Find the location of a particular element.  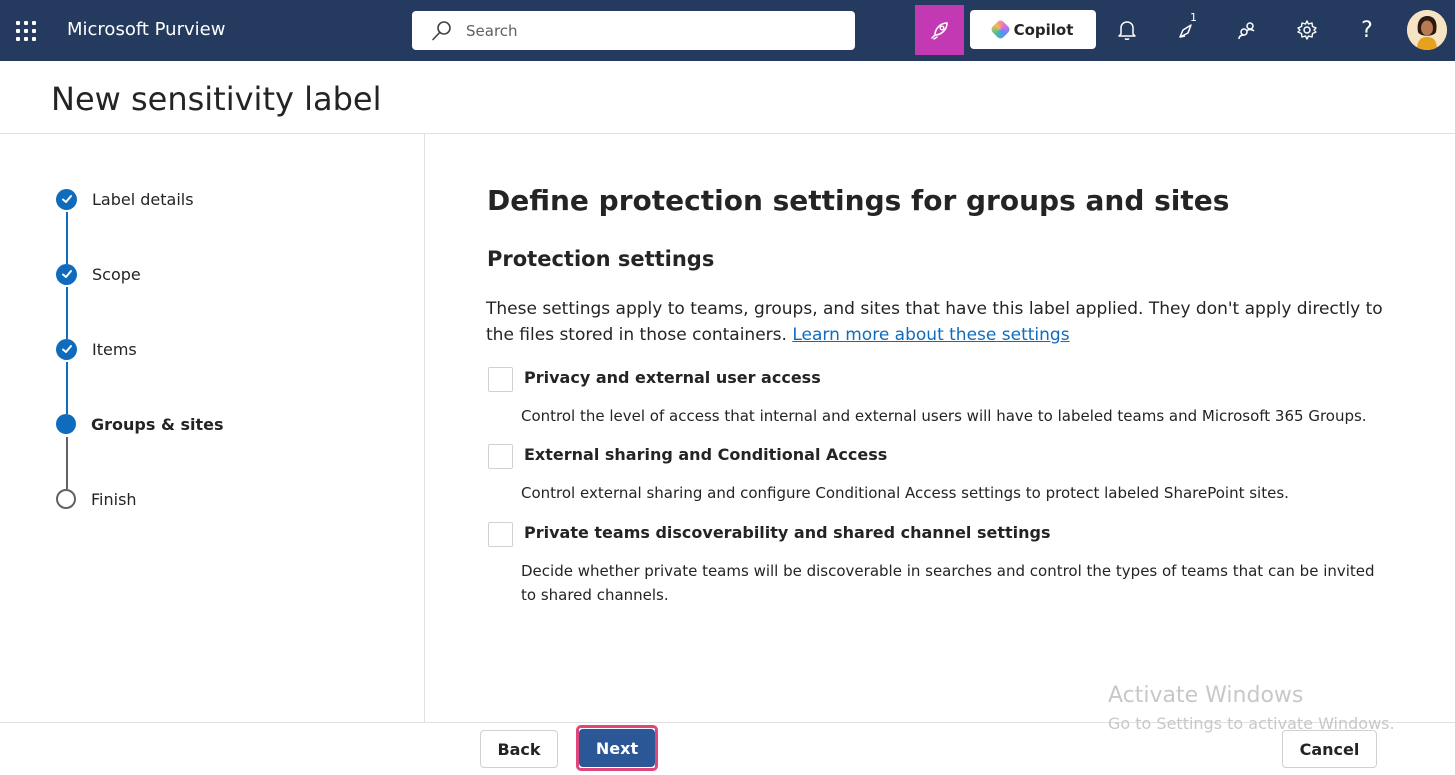

top-bar: Microsoft Purview Copilot 1 is located at coordinates (727, 30).